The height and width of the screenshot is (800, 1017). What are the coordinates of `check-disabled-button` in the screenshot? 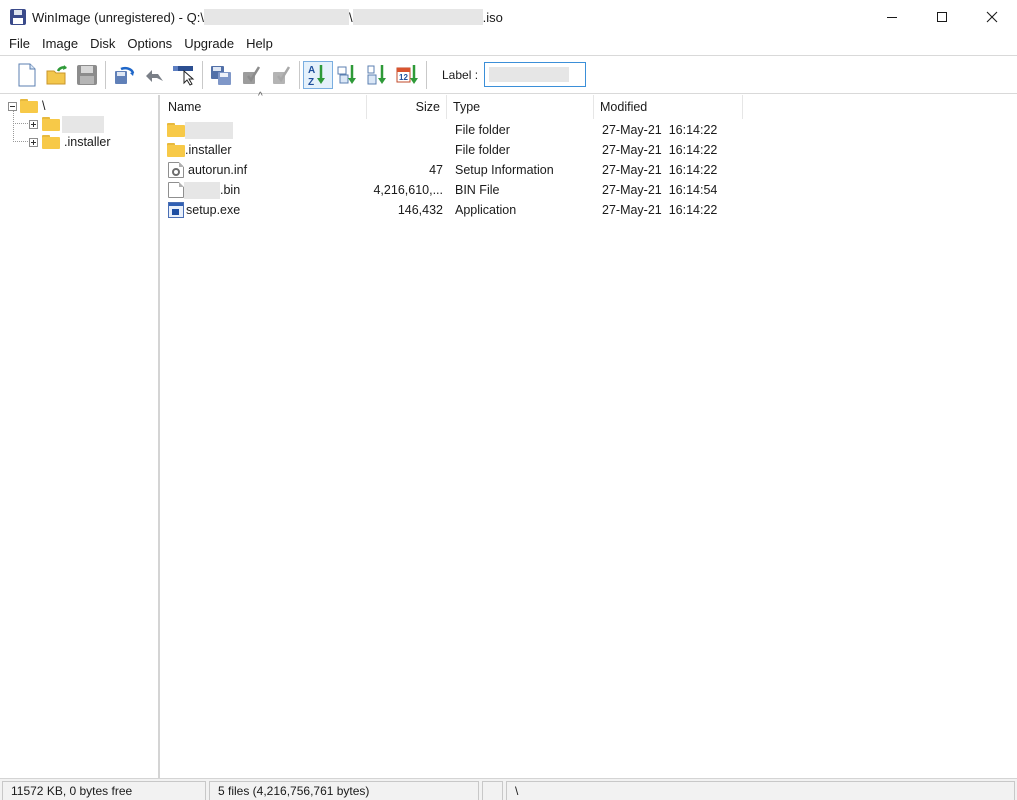 It's located at (281, 75).